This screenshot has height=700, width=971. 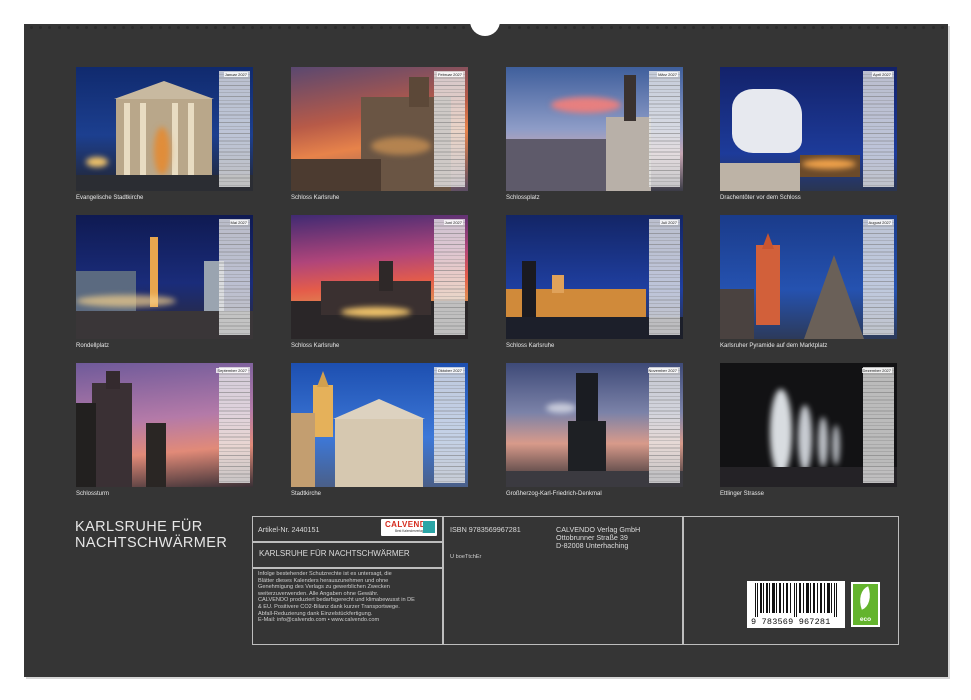 What do you see at coordinates (808, 277) in the screenshot?
I see `photo-karlsruher-pyramide: August 2027` at bounding box center [808, 277].